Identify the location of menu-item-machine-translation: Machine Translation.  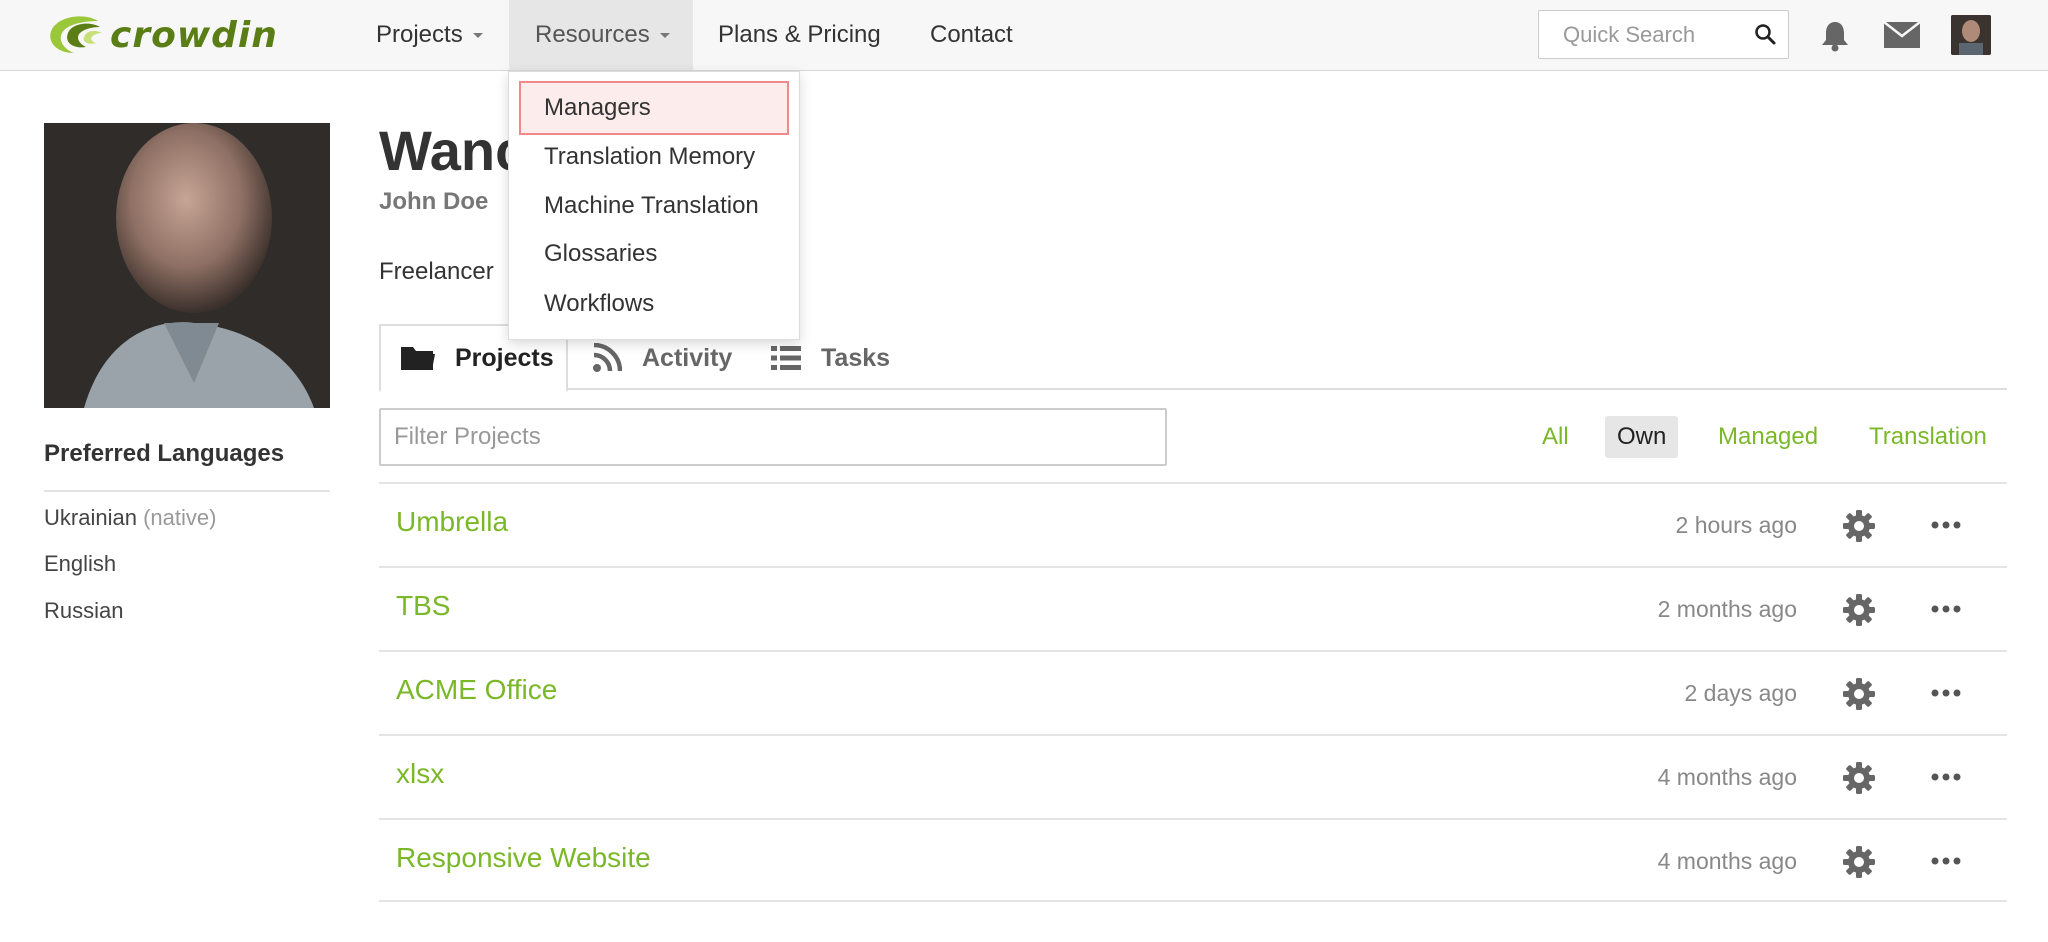
(654, 206).